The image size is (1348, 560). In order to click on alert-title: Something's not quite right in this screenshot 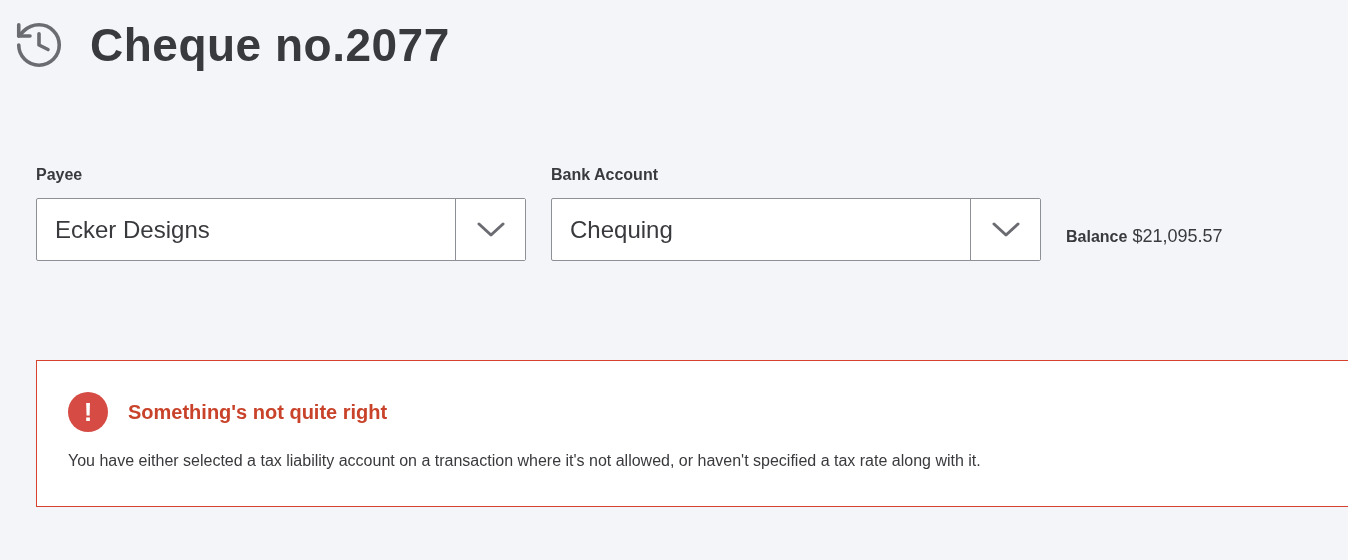, I will do `click(258, 412)`.